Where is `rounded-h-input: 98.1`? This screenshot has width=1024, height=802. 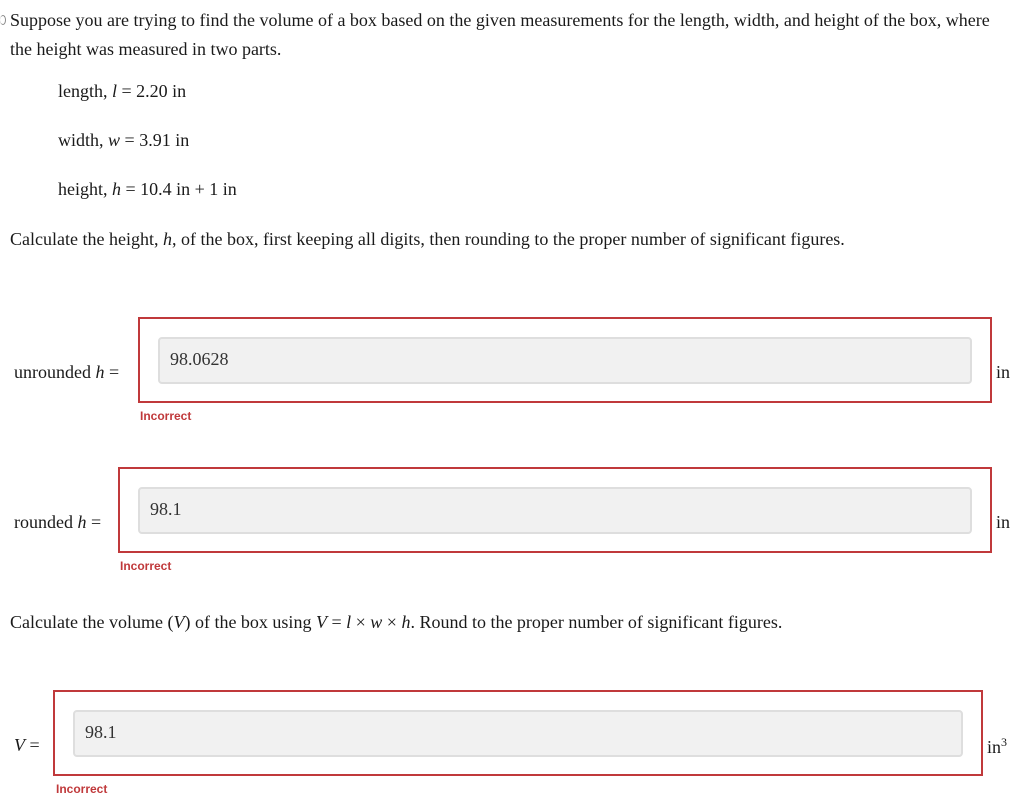 rounded-h-input: 98.1 is located at coordinates (555, 510).